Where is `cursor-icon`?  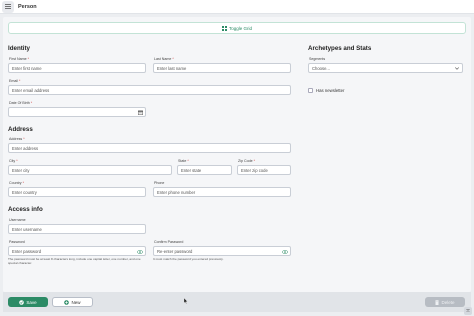
cursor-icon is located at coordinates (186, 301).